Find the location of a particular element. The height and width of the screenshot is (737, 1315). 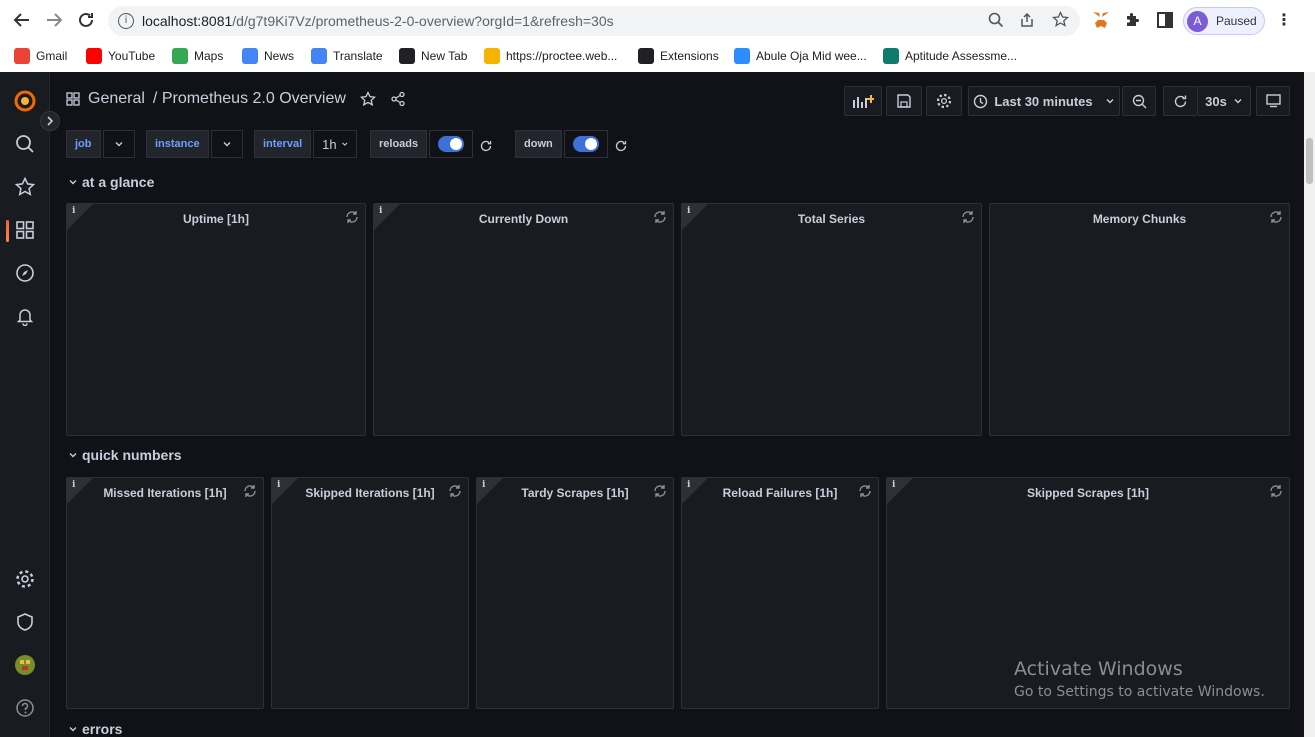

panel-uptime: i Uptime [1h] is located at coordinates (216, 319).